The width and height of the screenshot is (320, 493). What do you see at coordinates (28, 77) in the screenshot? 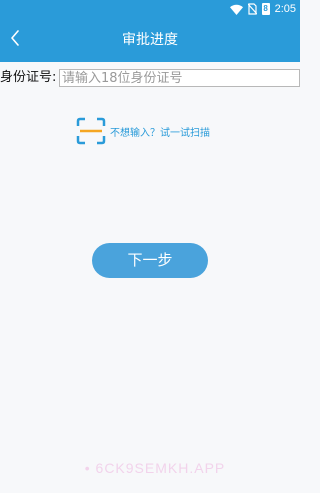
I see `id-number-label: 身份证号:` at bounding box center [28, 77].